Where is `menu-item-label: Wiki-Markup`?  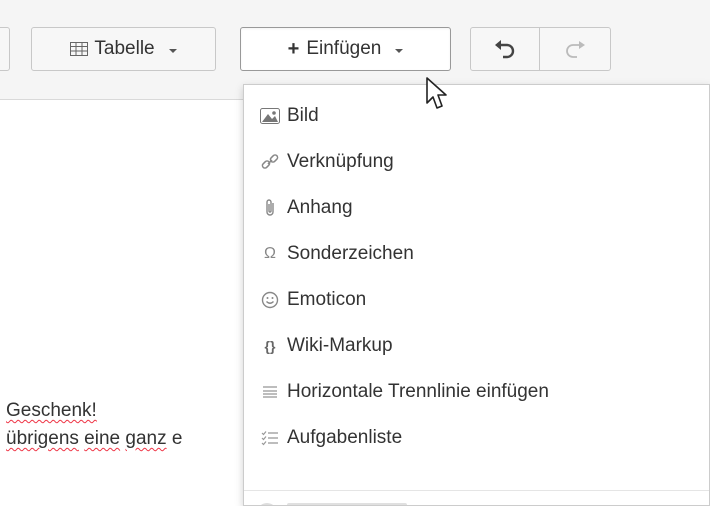 menu-item-label: Wiki-Markup is located at coordinates (340, 345).